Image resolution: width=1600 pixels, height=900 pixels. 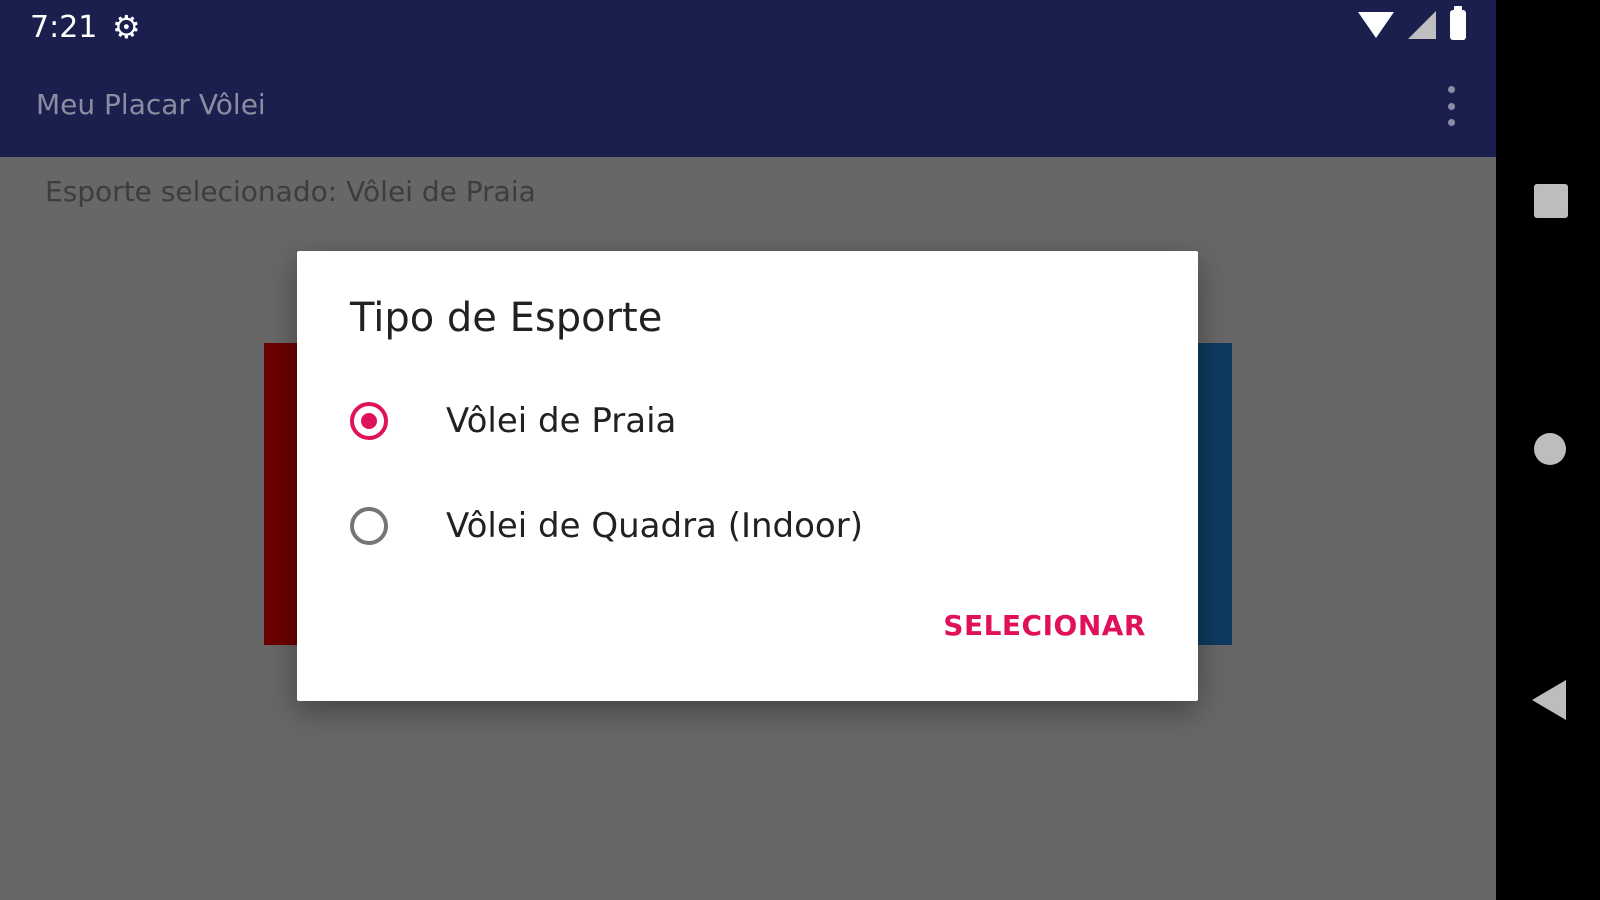 What do you see at coordinates (748, 106) in the screenshot?
I see `app-bar: Meu Placar Vôlei` at bounding box center [748, 106].